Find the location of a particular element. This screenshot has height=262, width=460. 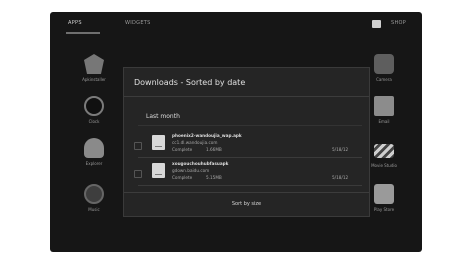

explorer-icon is located at coordinates (94, 148).